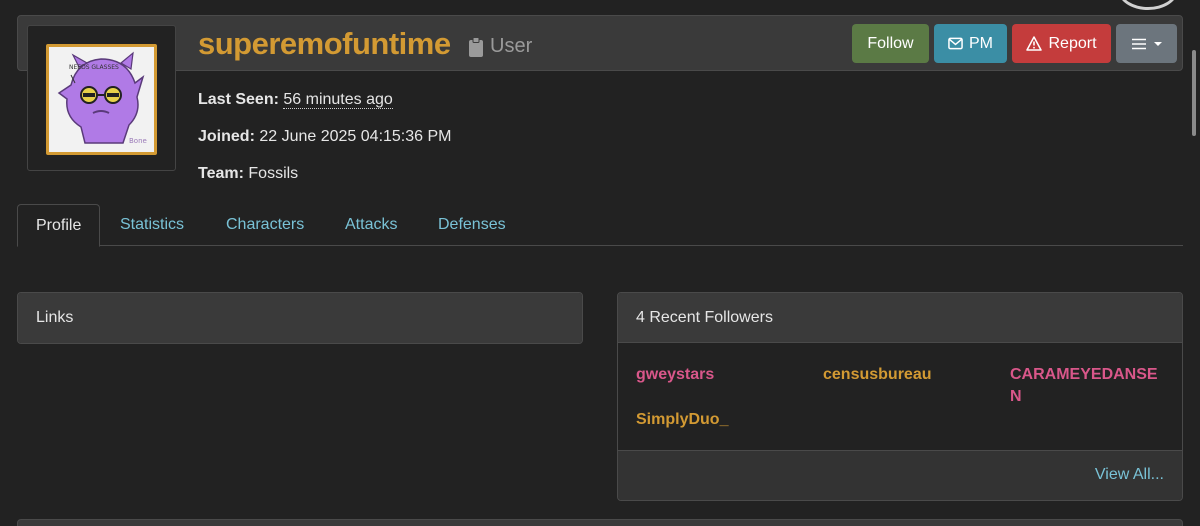 Image resolution: width=1200 pixels, height=526 pixels. I want to click on tab-profile: Profile, so click(59, 225).